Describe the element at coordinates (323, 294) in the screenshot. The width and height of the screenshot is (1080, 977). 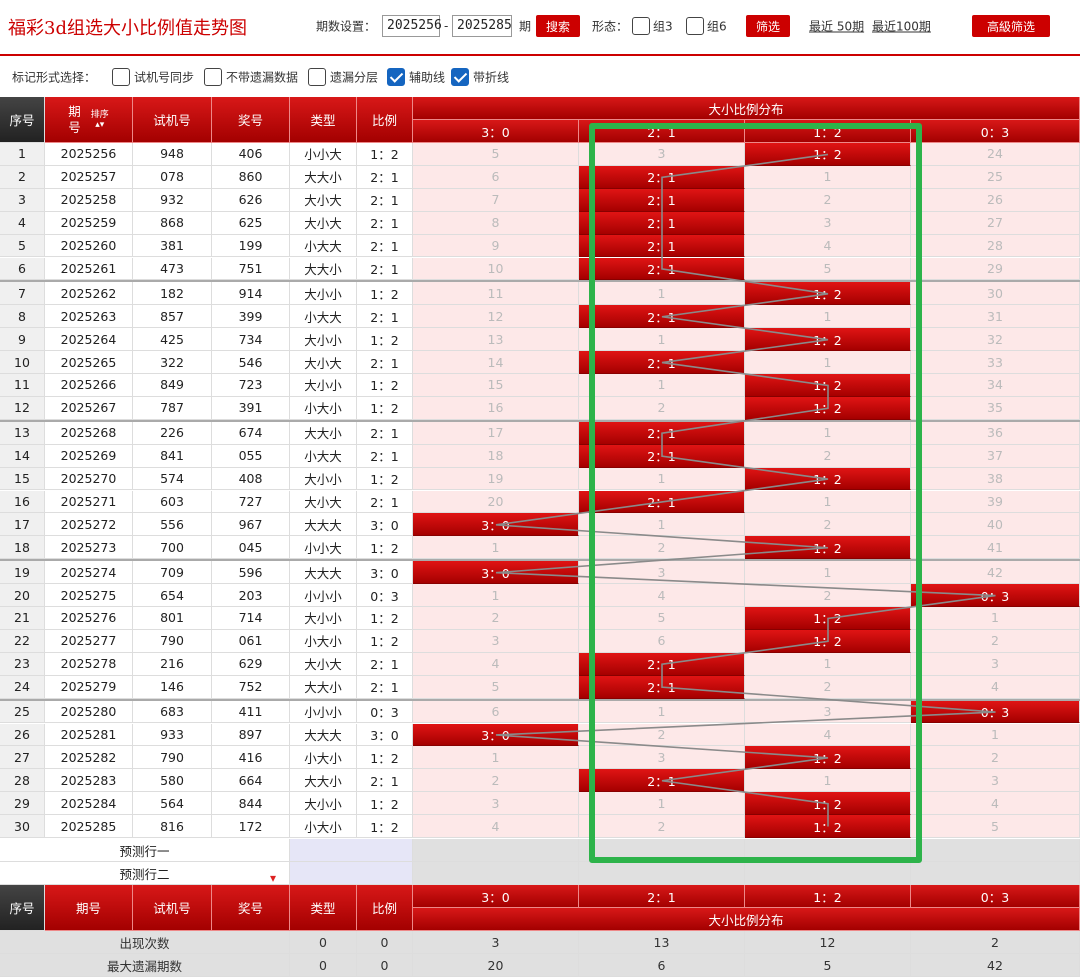
I see `row-type: 大小小` at that location.